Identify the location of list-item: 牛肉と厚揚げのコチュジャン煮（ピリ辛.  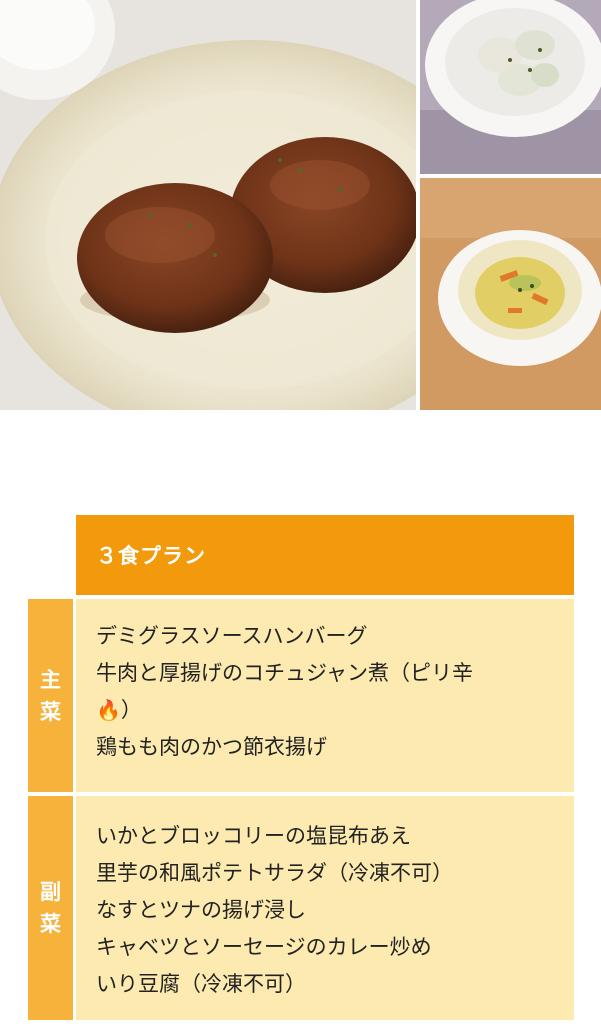
(284, 673).